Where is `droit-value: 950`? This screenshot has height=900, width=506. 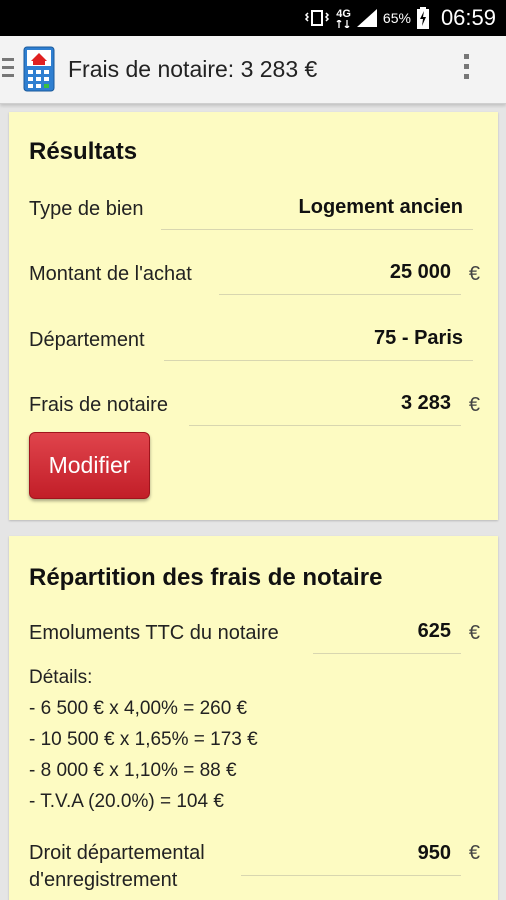 droit-value: 950 is located at coordinates (434, 853).